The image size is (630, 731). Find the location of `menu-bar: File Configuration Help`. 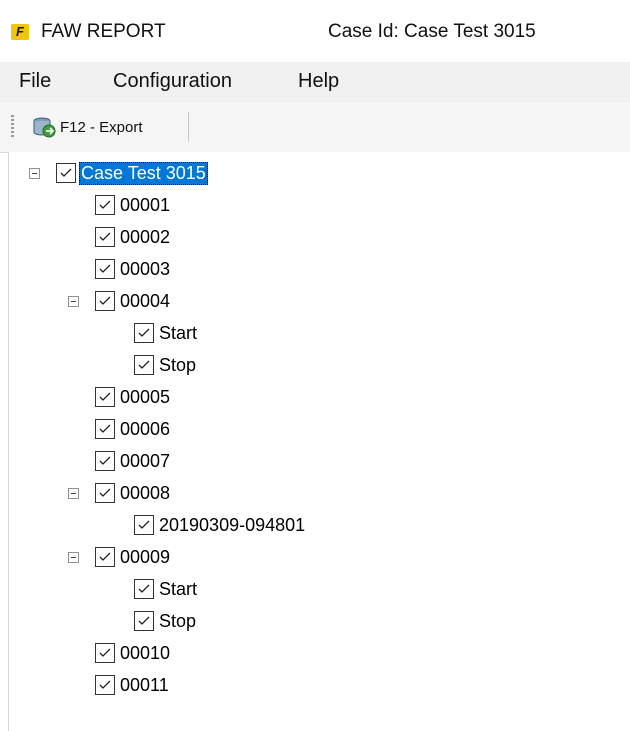

menu-bar: File Configuration Help is located at coordinates (315, 82).